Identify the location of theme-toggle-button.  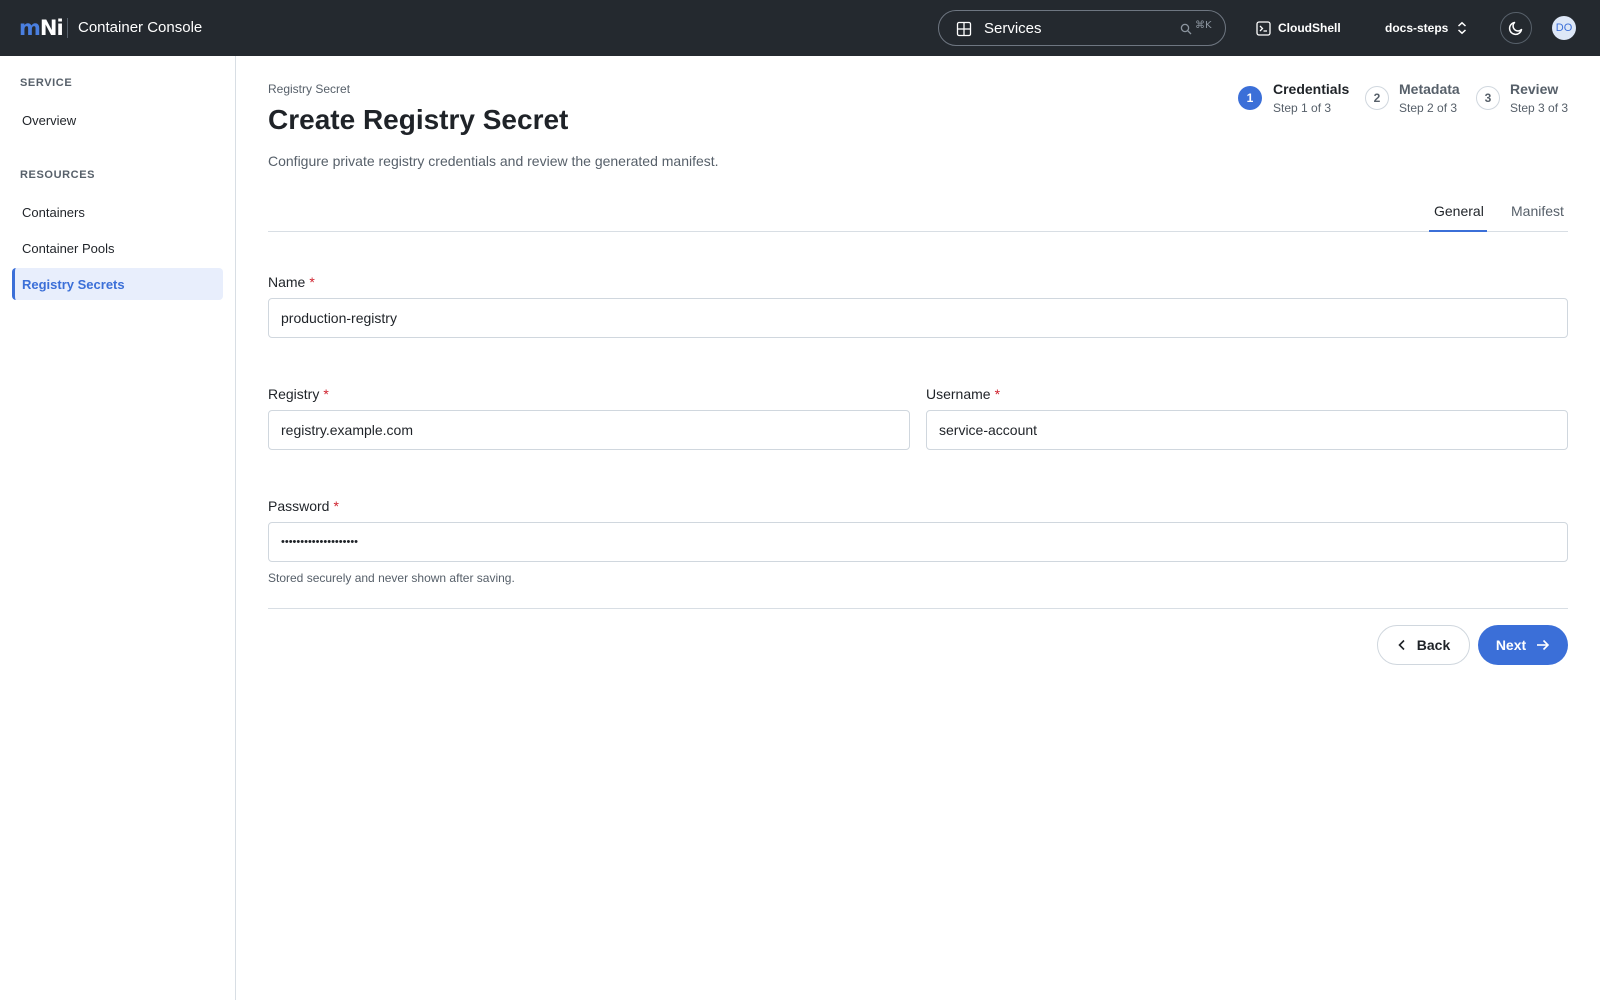
(1516, 28).